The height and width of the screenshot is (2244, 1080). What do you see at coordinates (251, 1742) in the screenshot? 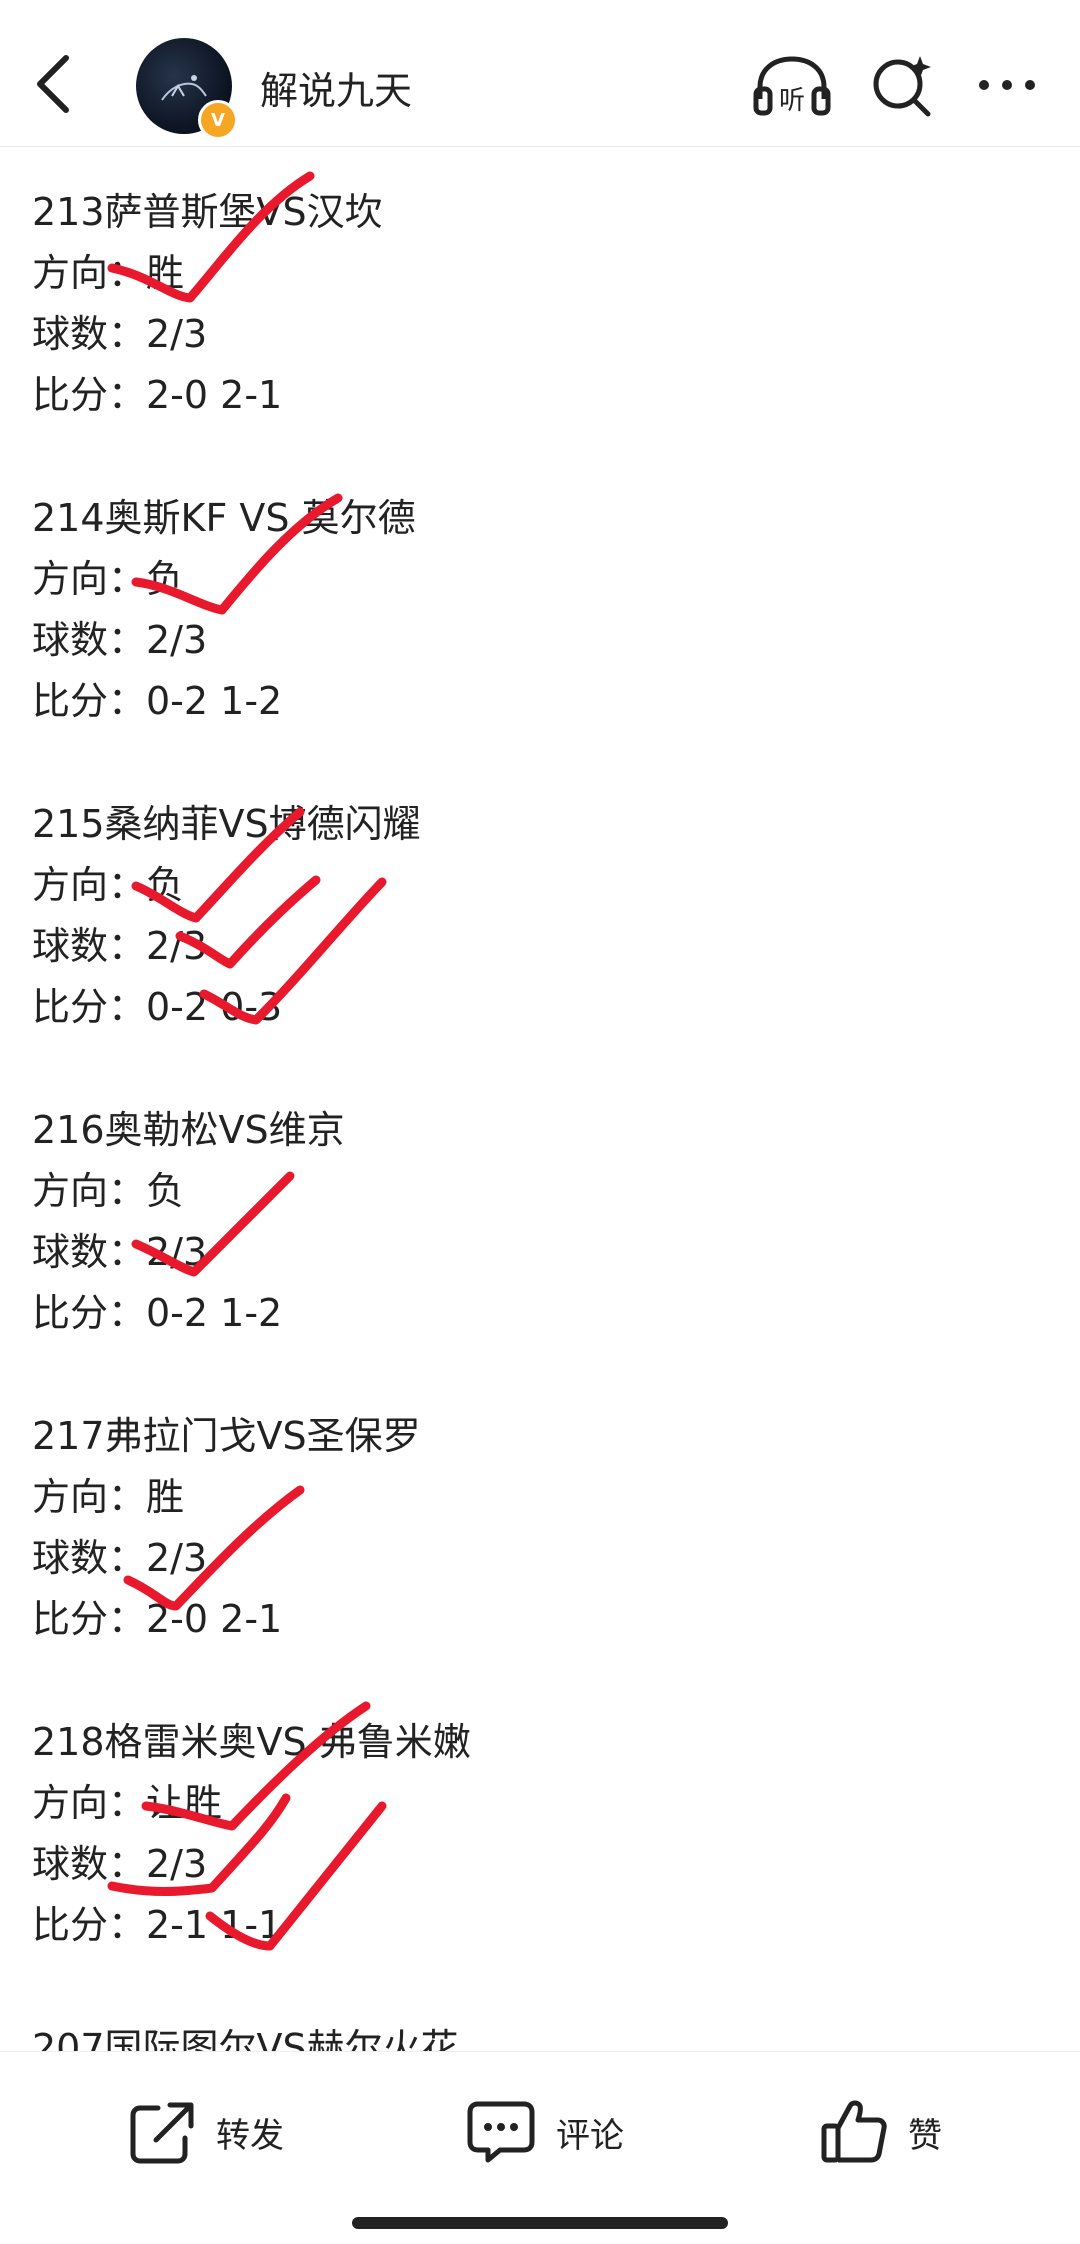
I see `match-title: 218格雷米奥VS 弗鲁米嫩` at bounding box center [251, 1742].